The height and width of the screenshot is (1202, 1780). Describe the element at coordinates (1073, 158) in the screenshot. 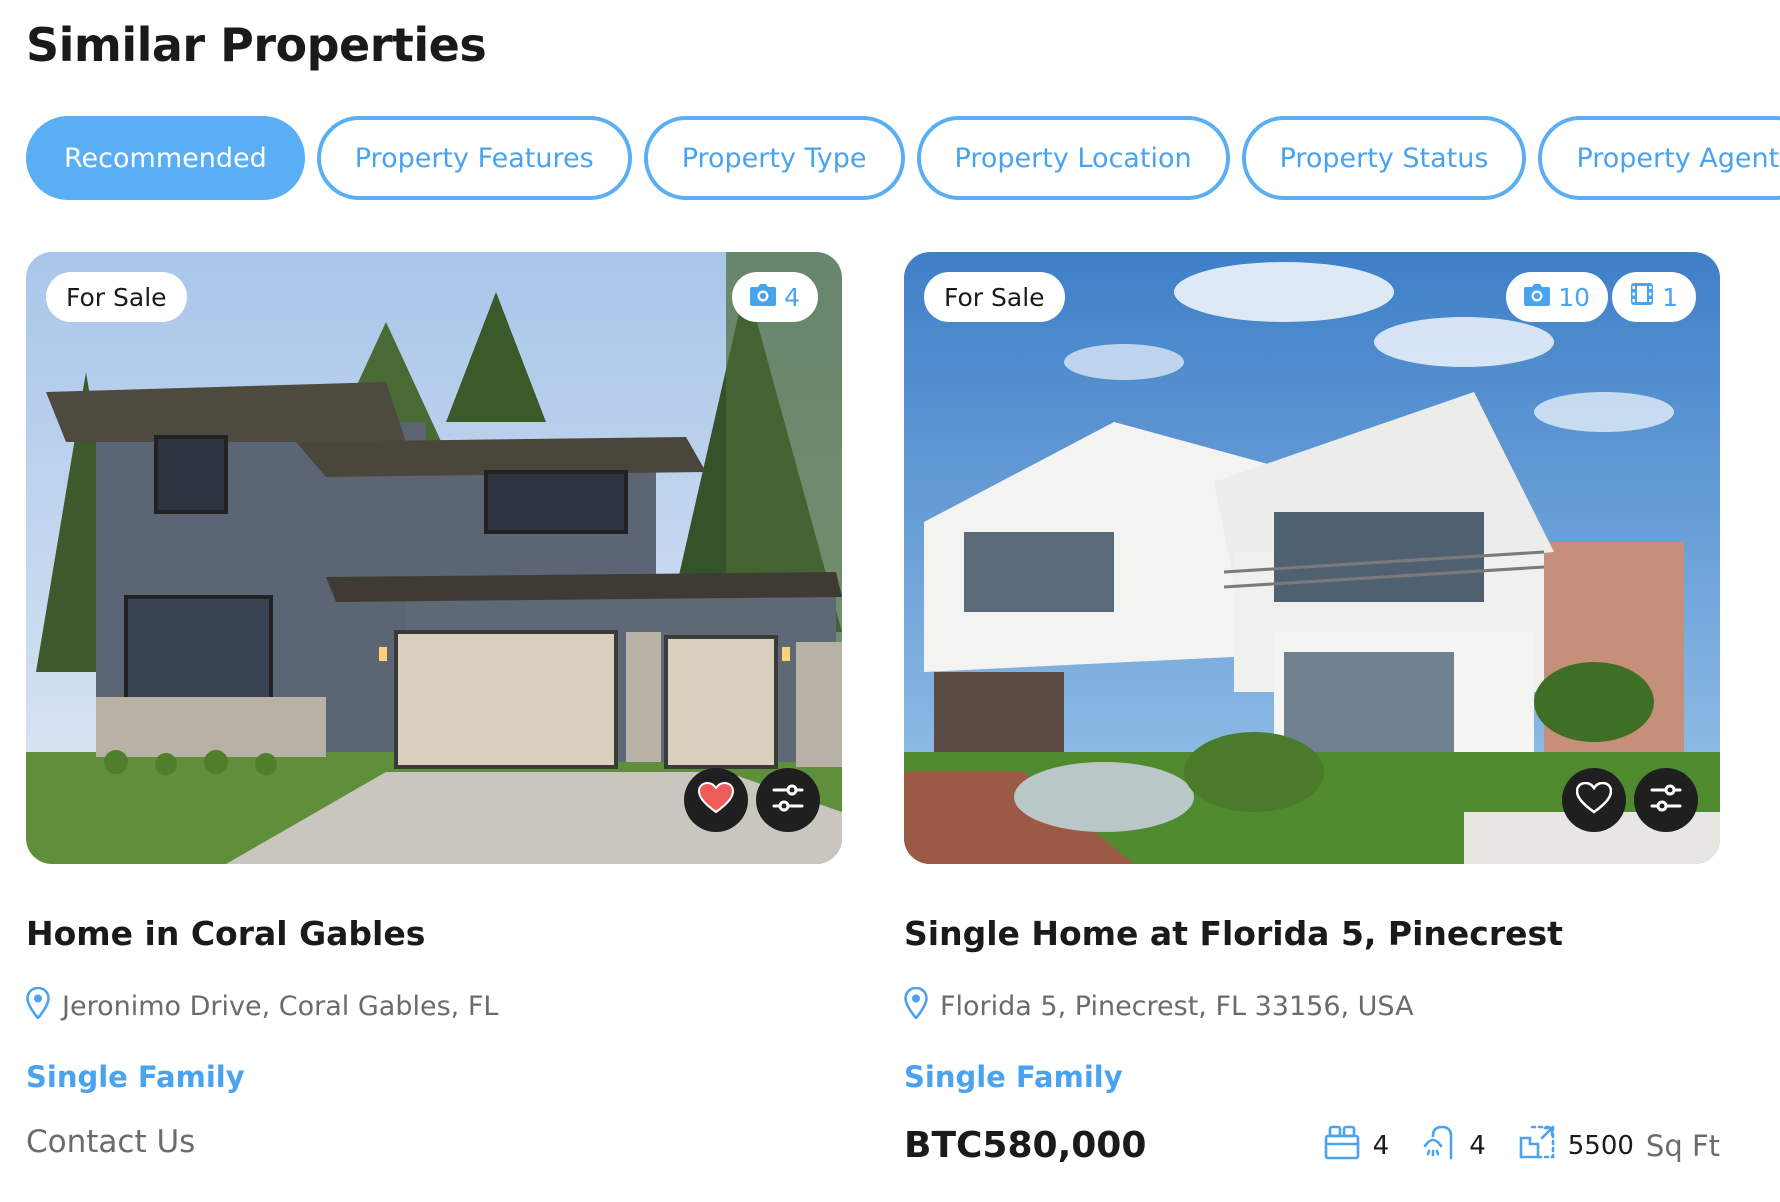

I see `tab-property-location: Property Location` at that location.